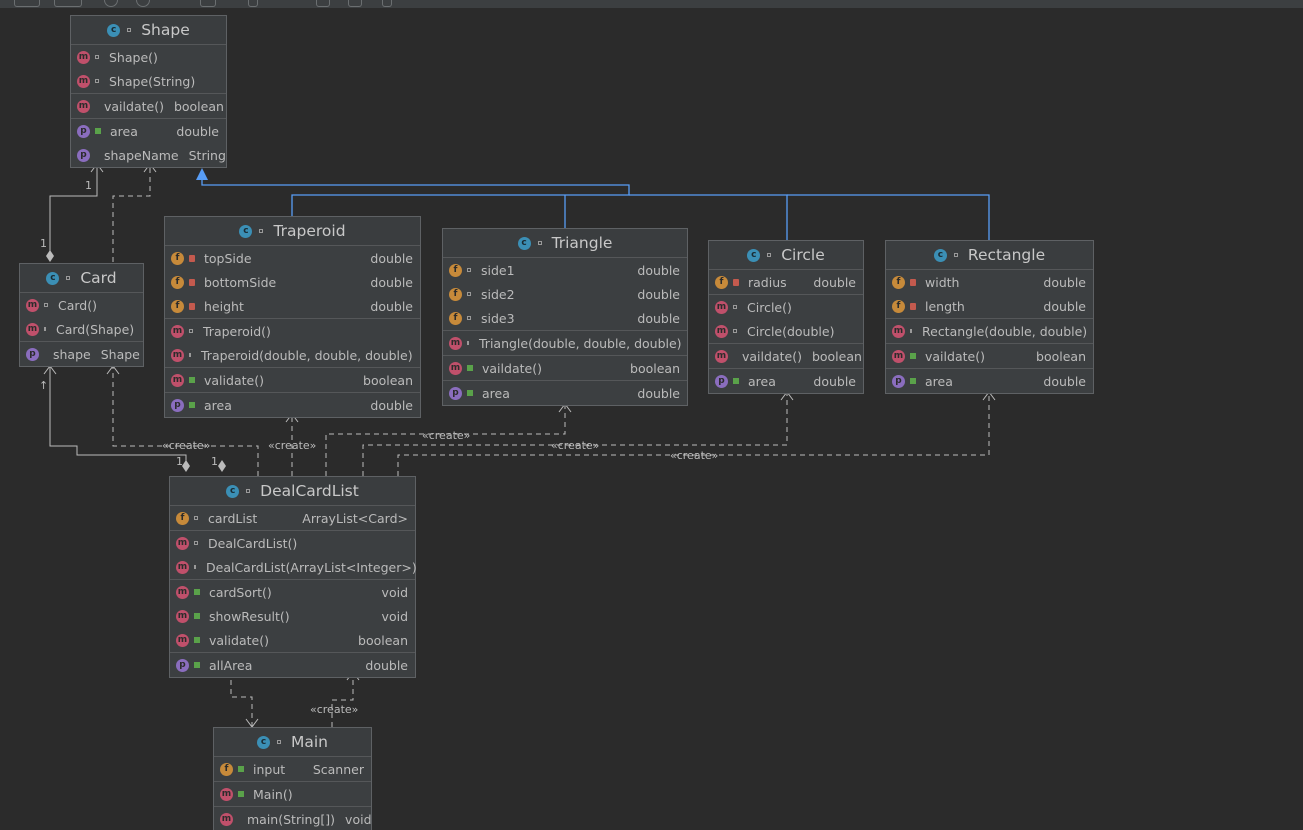  Describe the element at coordinates (292, 665) in the screenshot. I see `member-row: p allArea double` at that location.